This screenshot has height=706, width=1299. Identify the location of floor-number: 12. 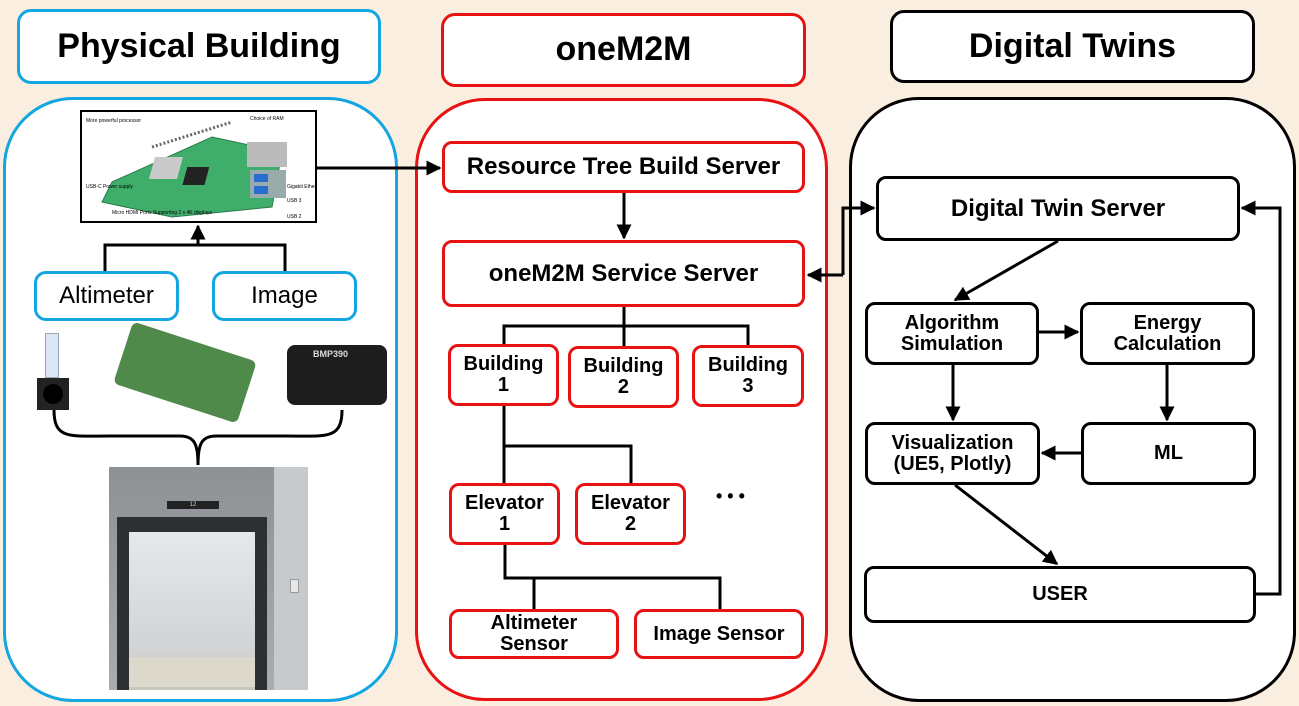
(193, 505).